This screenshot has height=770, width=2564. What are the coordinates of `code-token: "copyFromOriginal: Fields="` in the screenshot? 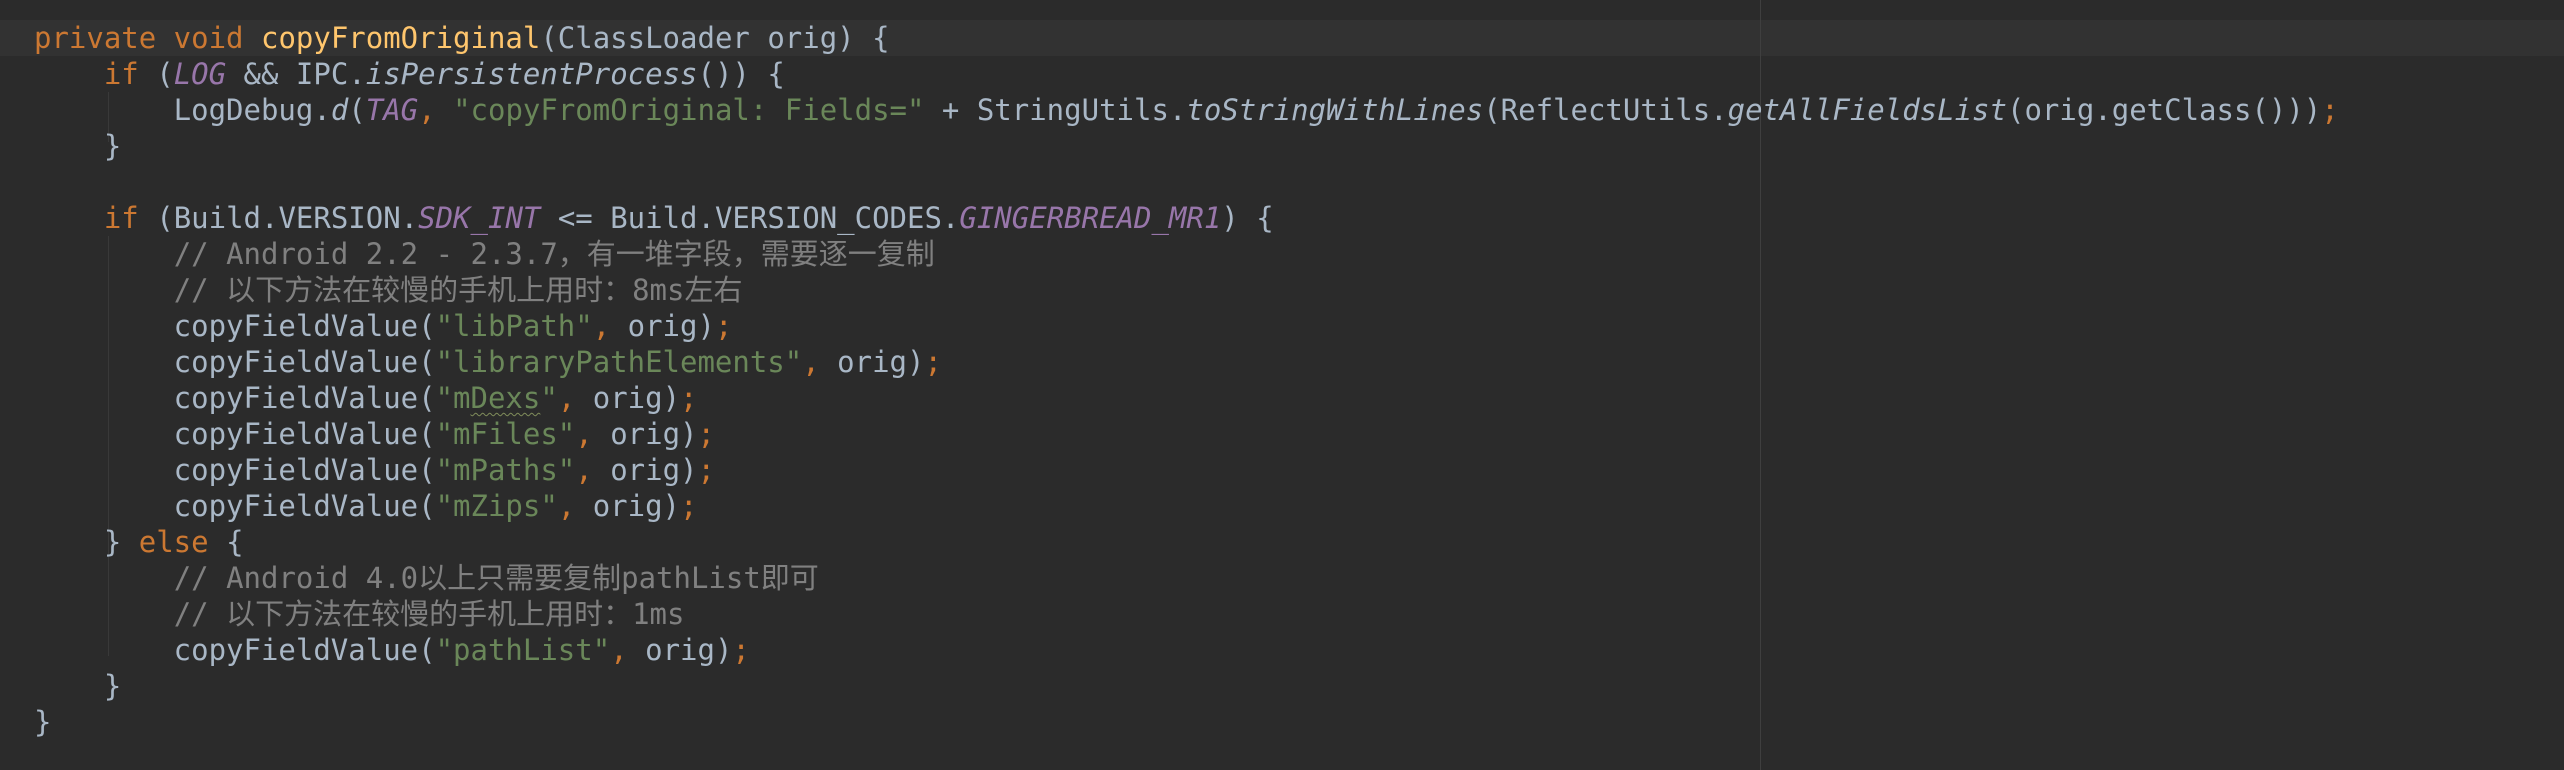 It's located at (689, 110).